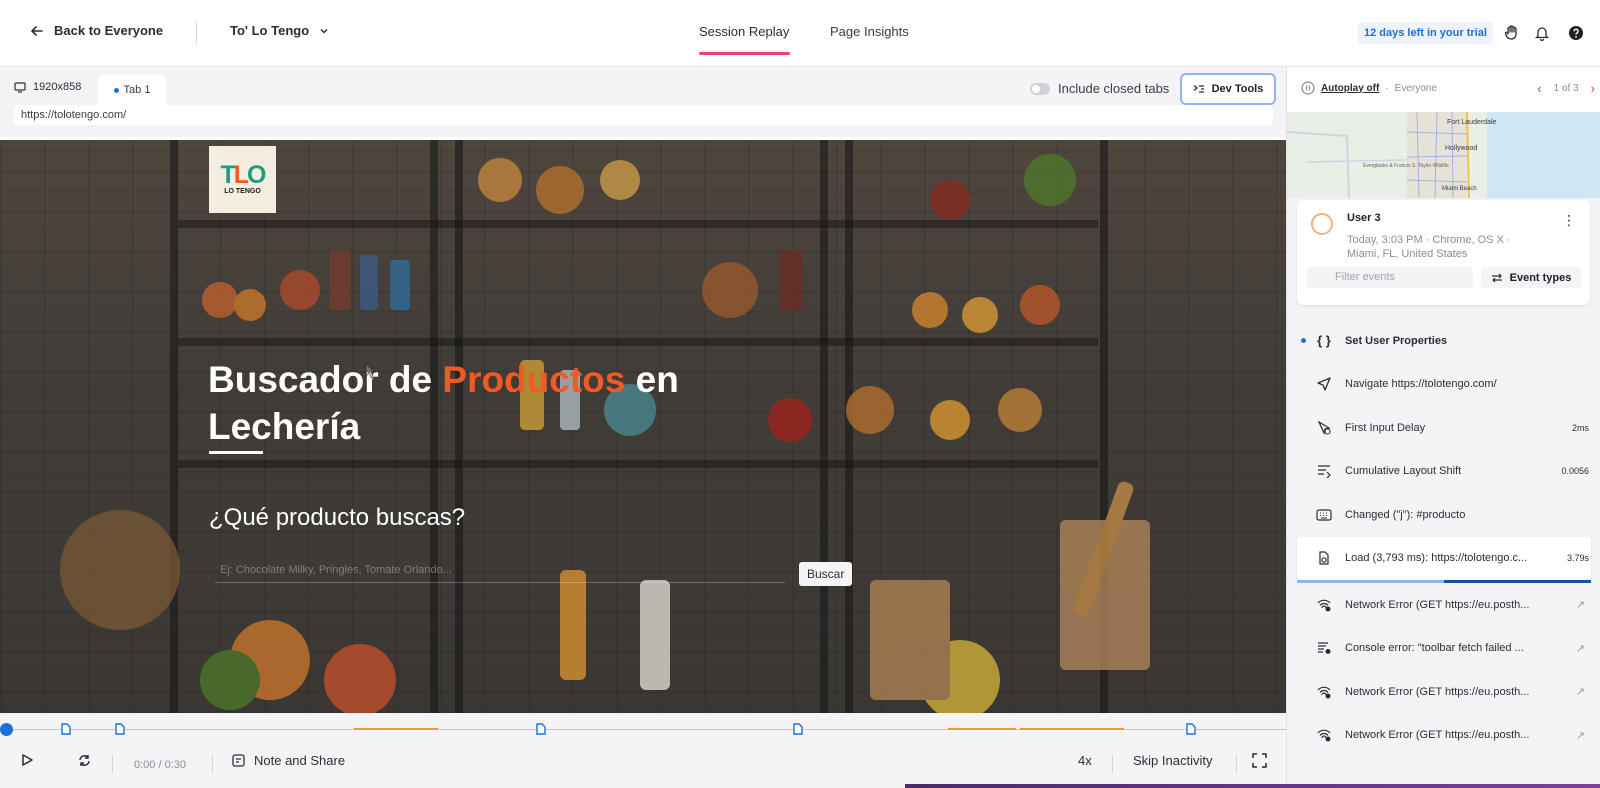  I want to click on timeline-scrubber-handle, so click(6, 729).